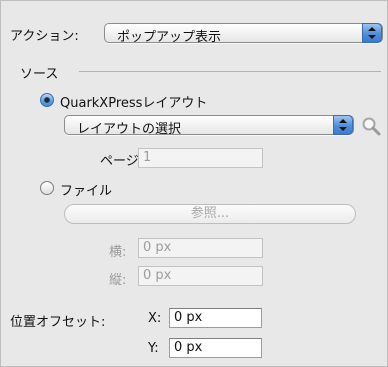  Describe the element at coordinates (230, 71) in the screenshot. I see `source-divider` at that location.